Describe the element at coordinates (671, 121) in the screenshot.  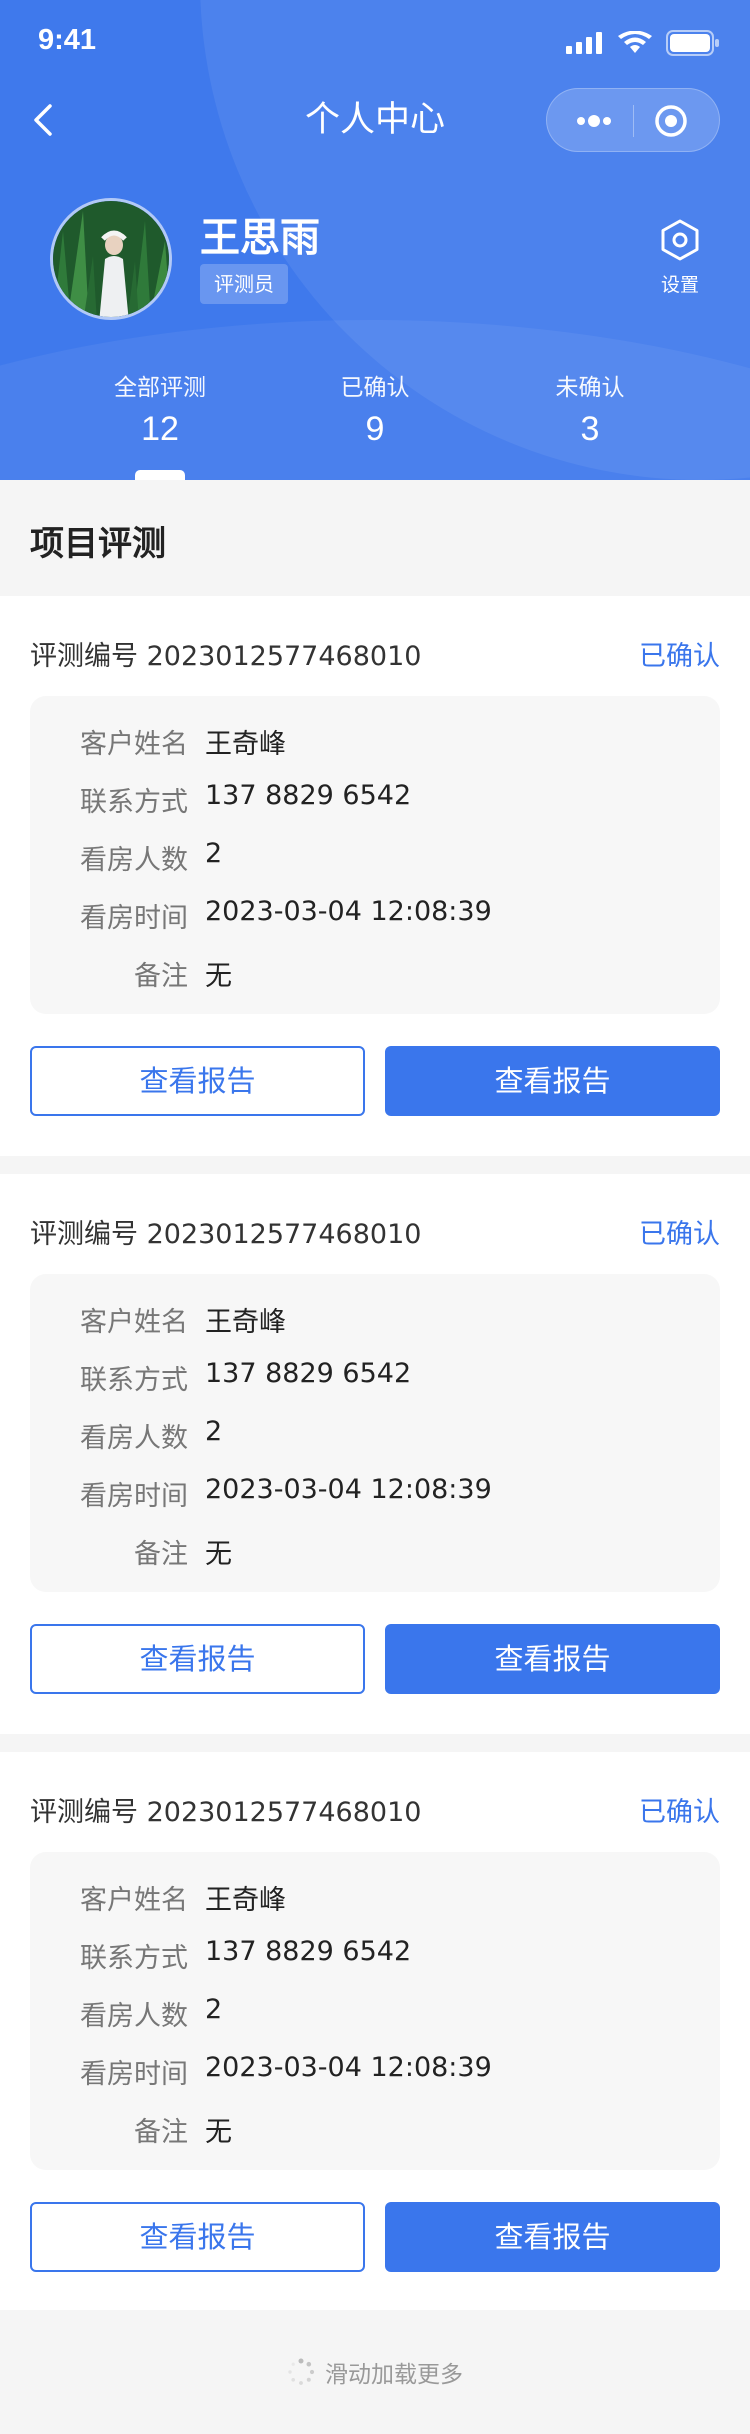
I see `close-target-icon` at that location.